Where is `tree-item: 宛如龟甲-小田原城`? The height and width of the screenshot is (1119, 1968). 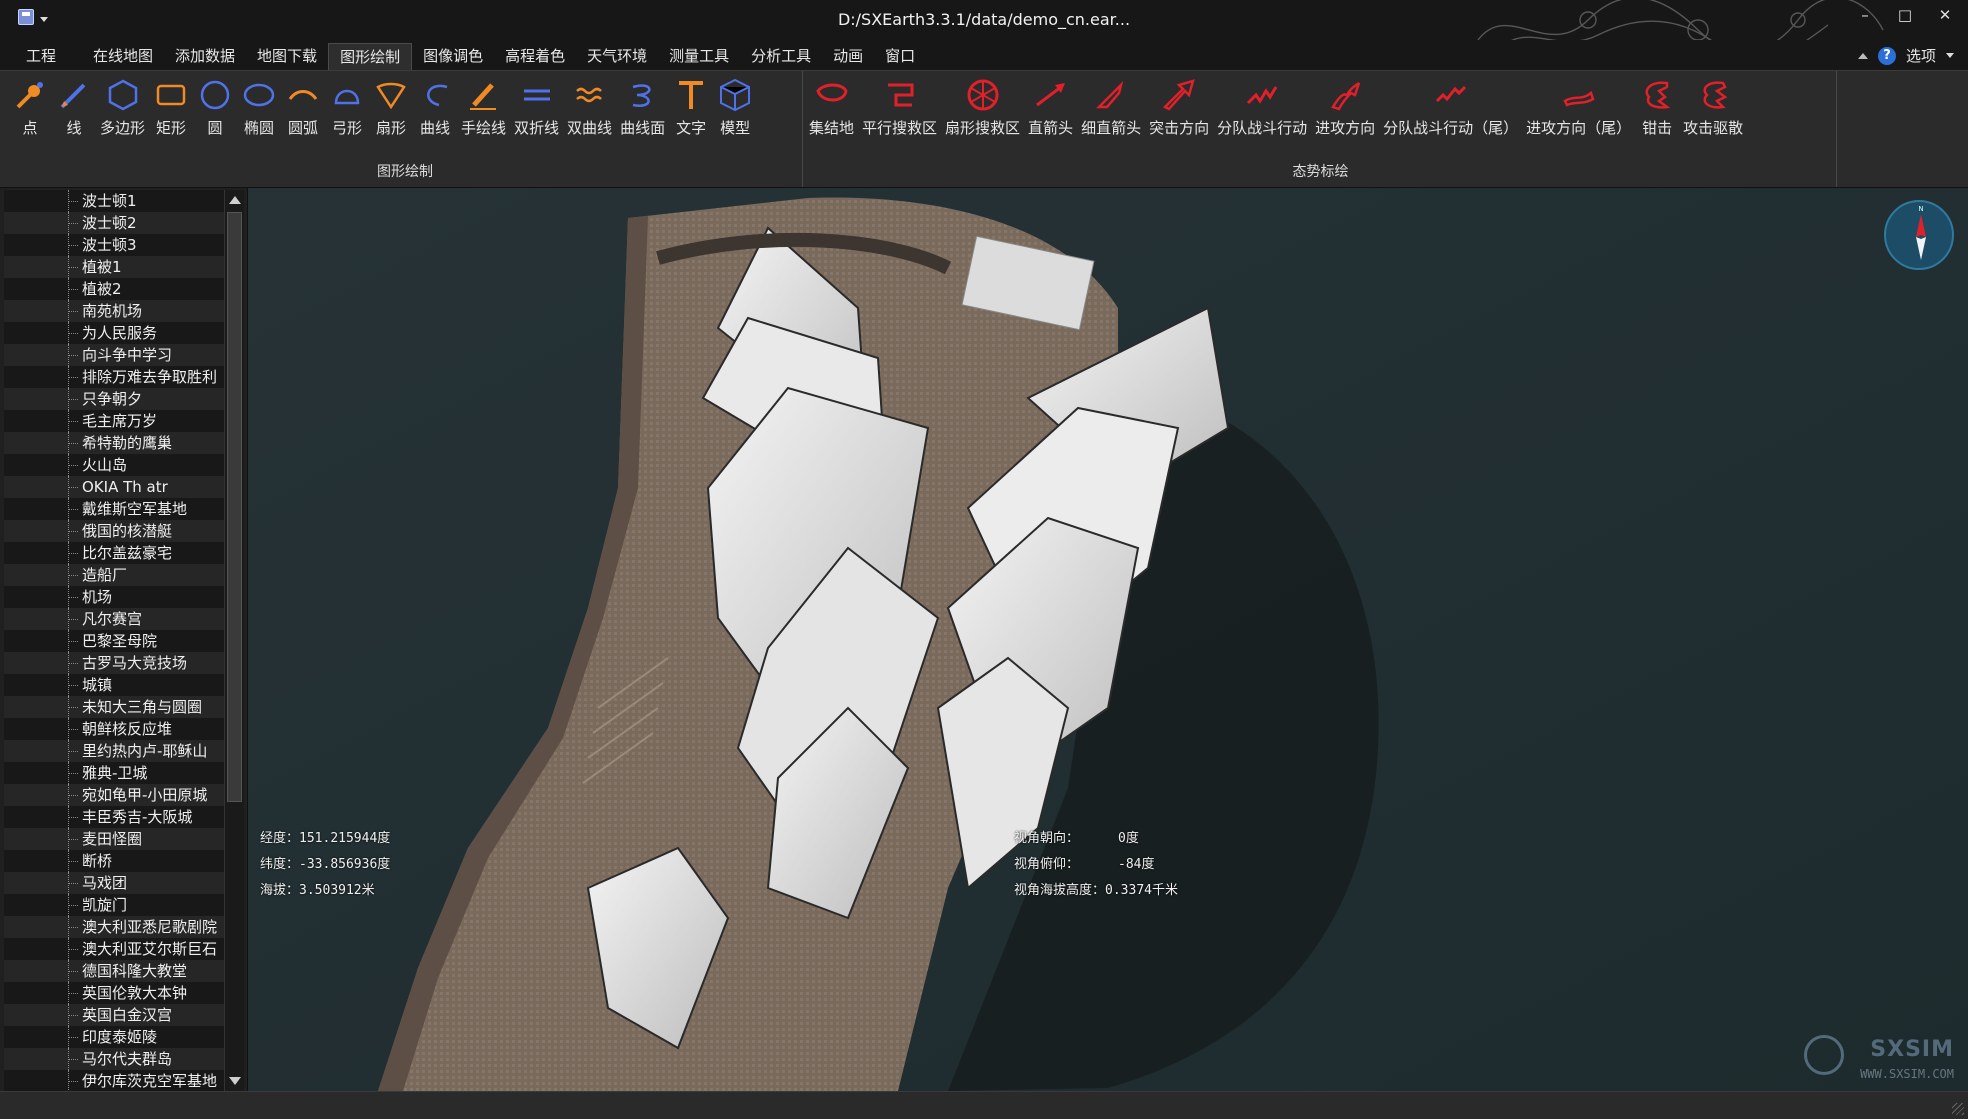 tree-item: 宛如龟甲-小田原城 is located at coordinates (114, 795).